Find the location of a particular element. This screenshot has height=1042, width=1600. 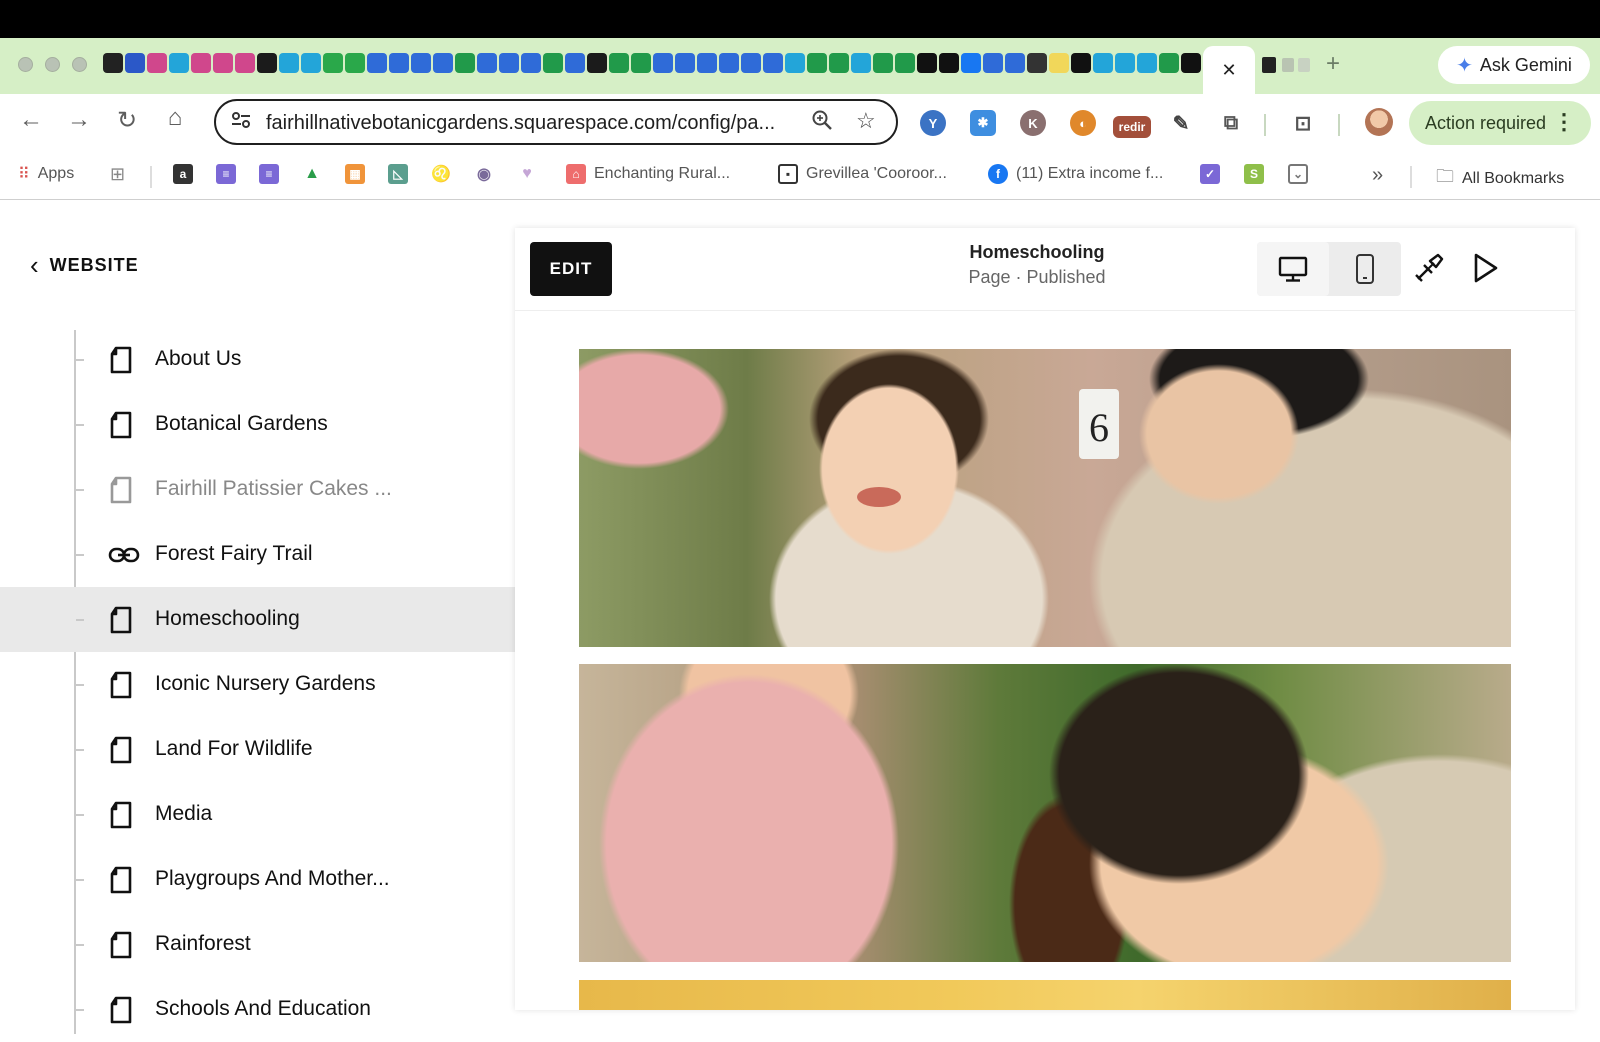

window-minimize-dot is located at coordinates (52, 64).